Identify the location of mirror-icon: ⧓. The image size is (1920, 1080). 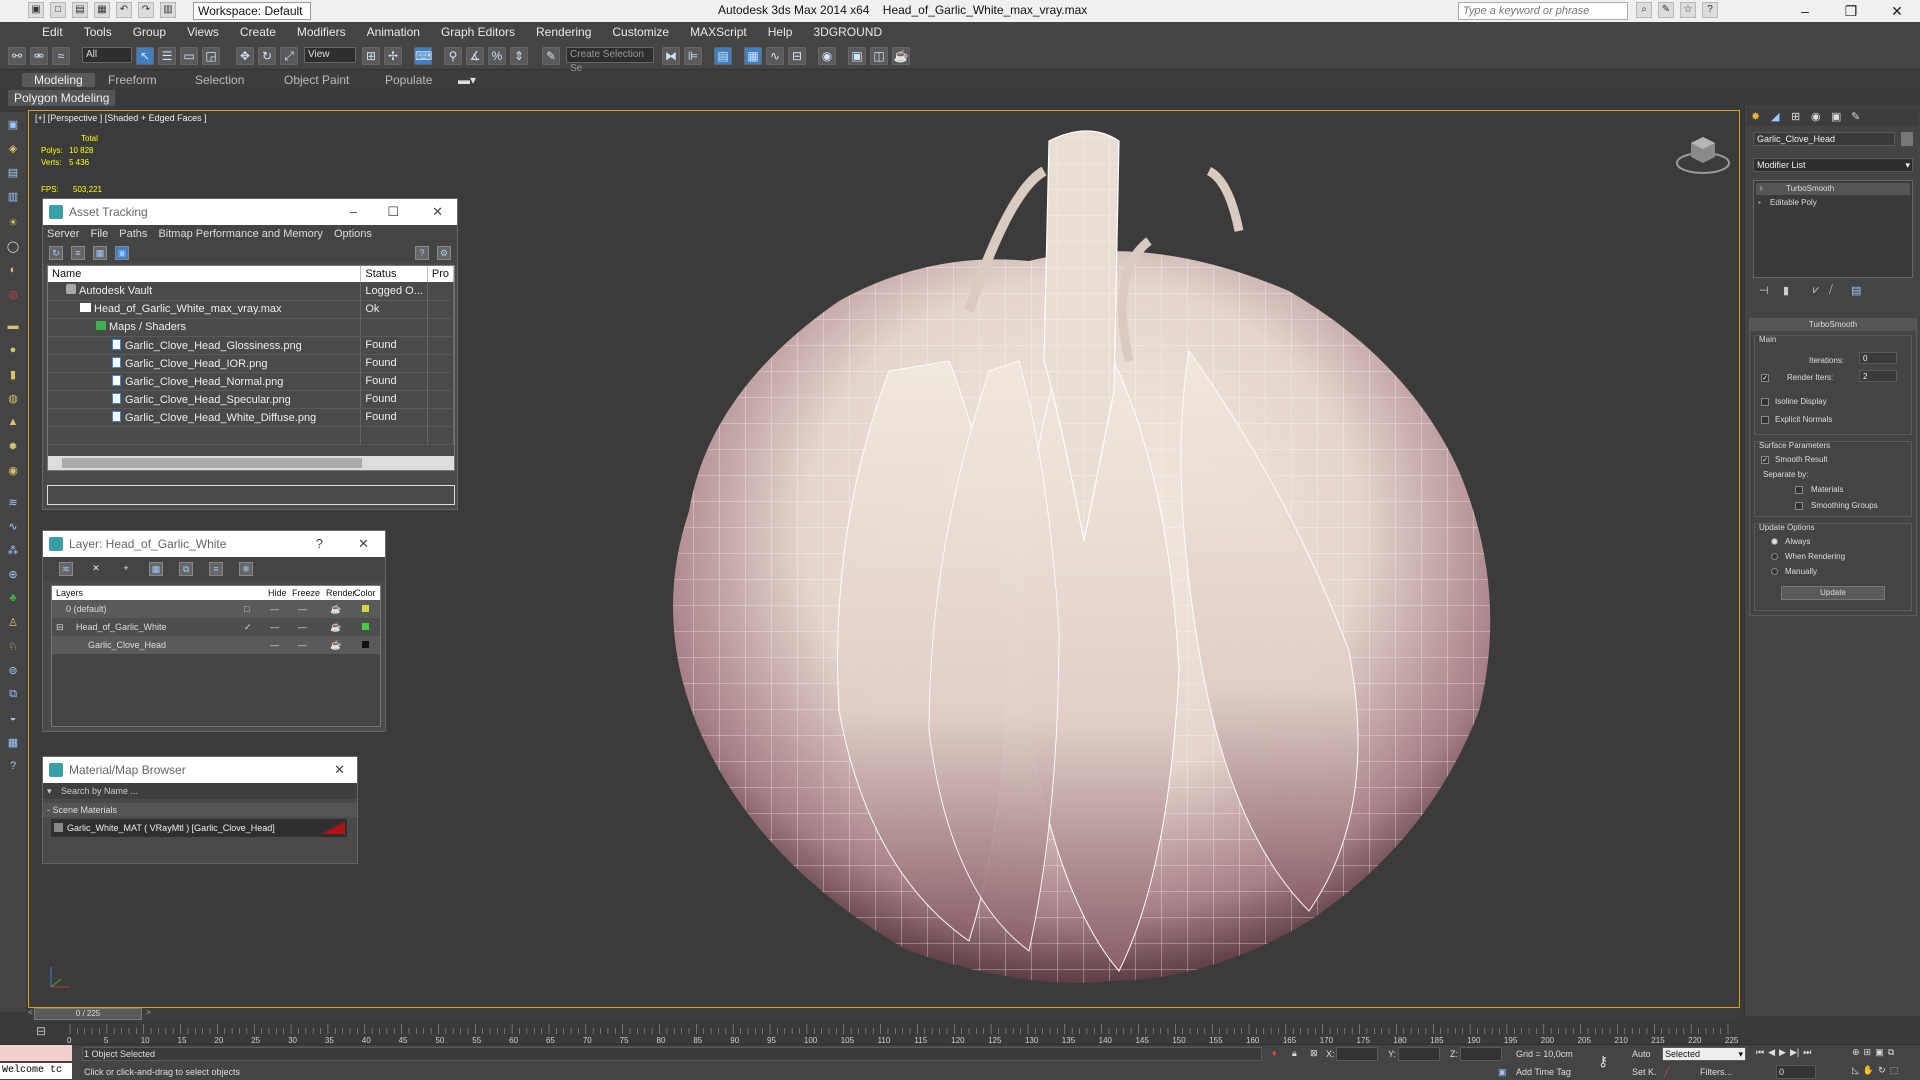
(671, 56).